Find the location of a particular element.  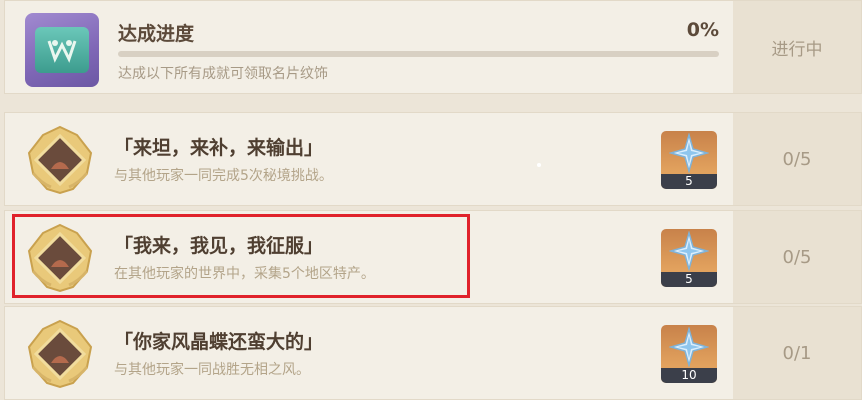

progress-bar is located at coordinates (418, 54).